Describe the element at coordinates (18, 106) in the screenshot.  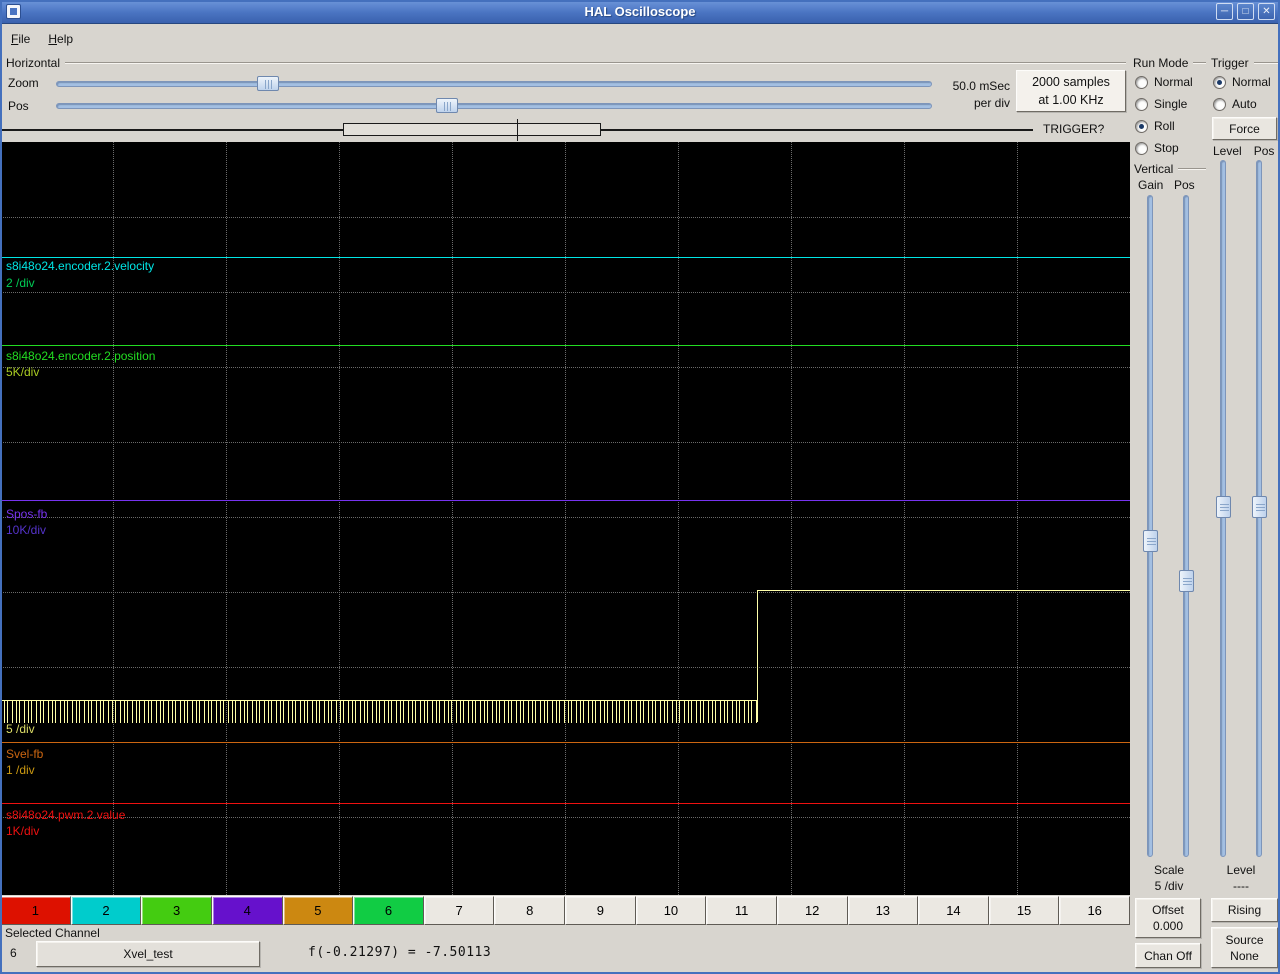
I see `hpos-label: Pos` at that location.